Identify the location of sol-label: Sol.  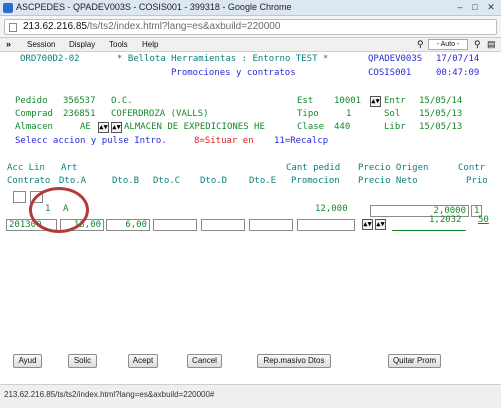
(392, 114).